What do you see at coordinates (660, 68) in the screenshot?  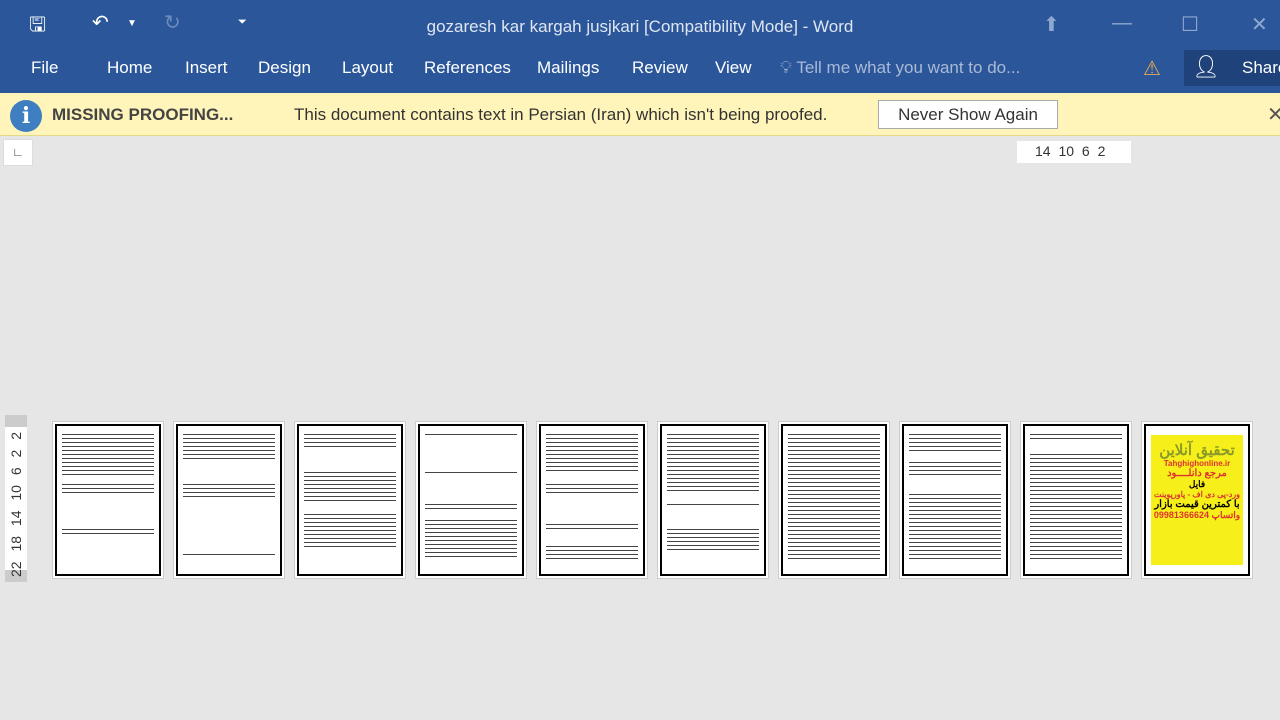 I see `tab-review: Review` at bounding box center [660, 68].